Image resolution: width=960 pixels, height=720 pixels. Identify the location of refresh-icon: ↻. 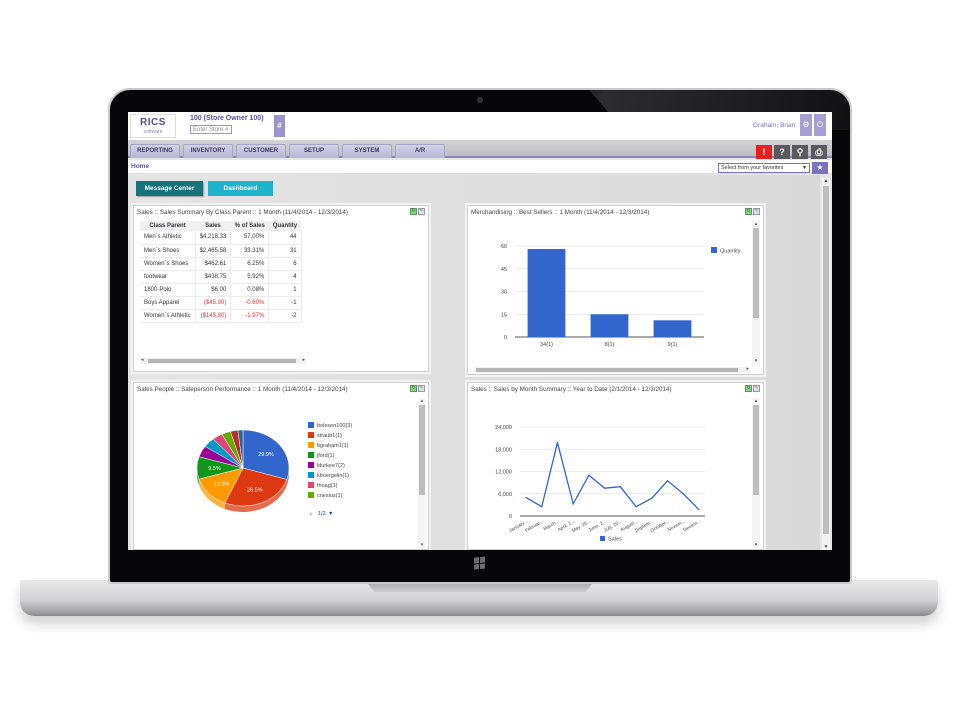
(413, 211).